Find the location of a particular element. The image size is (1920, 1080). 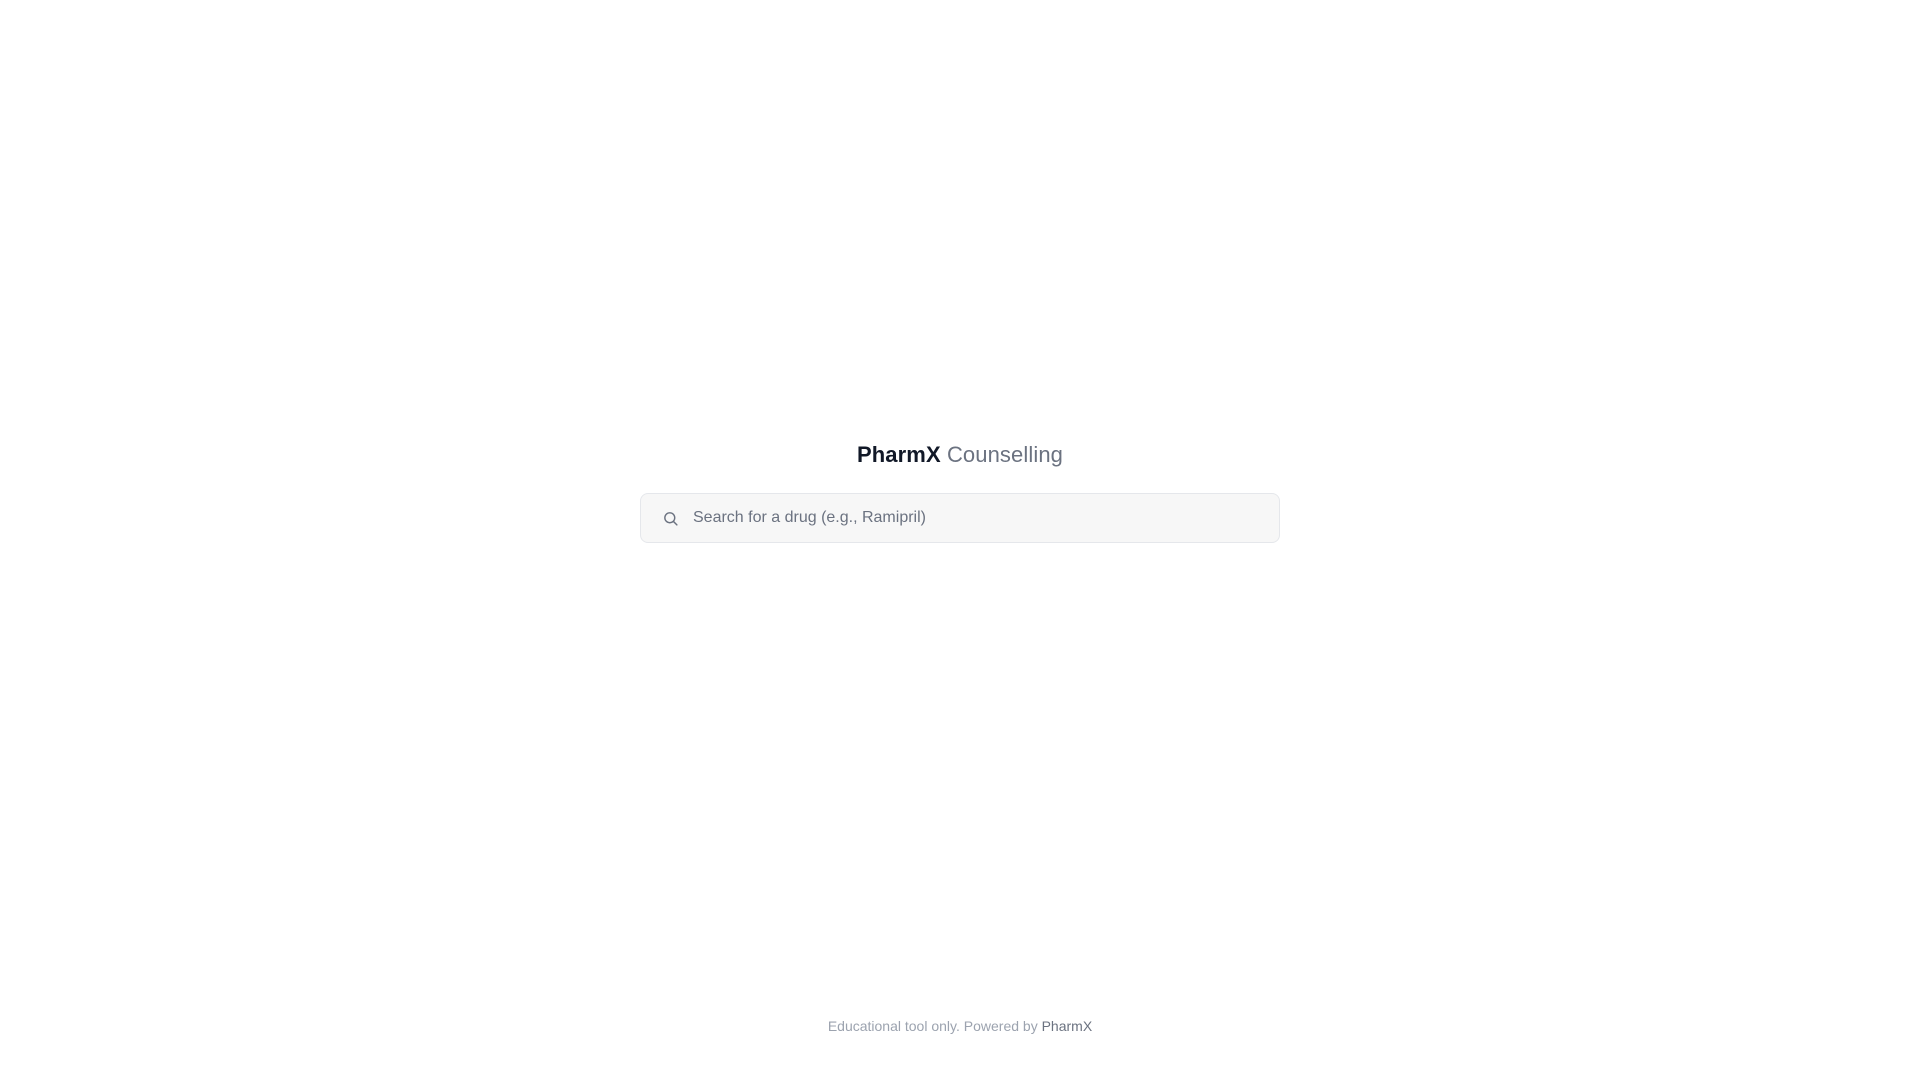

app-title: PharmX Counselling is located at coordinates (960, 455).